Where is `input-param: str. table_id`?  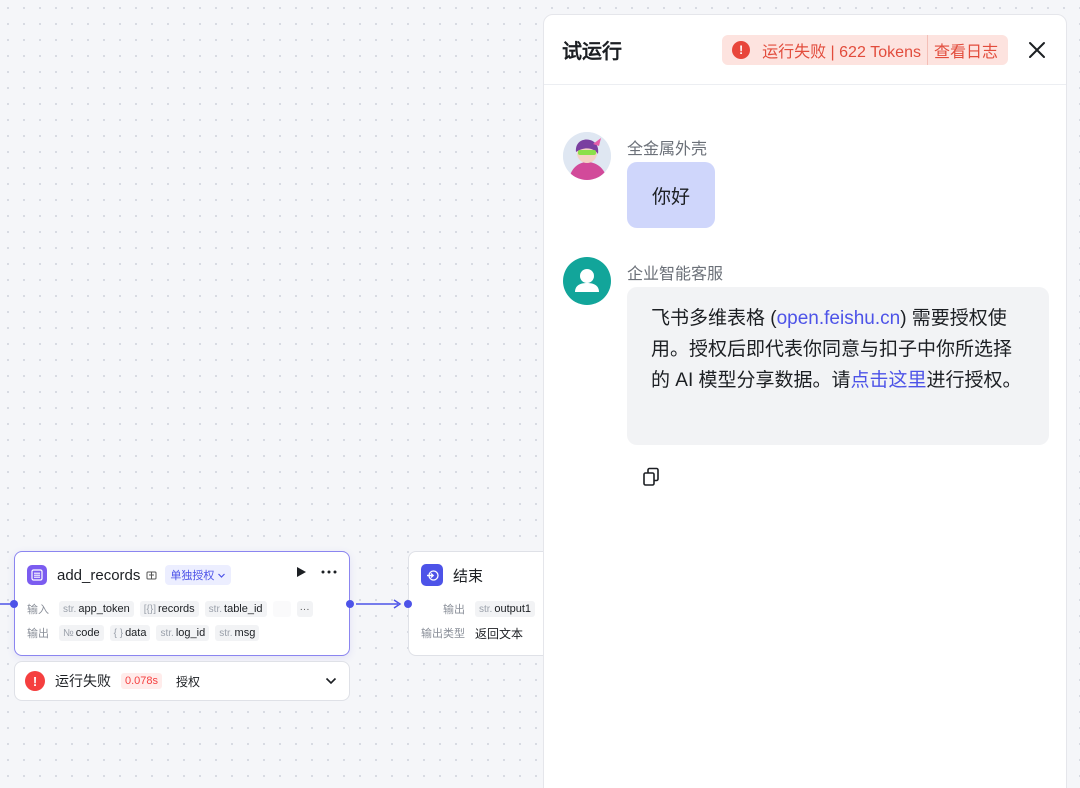 input-param: str. table_id is located at coordinates (235, 609).